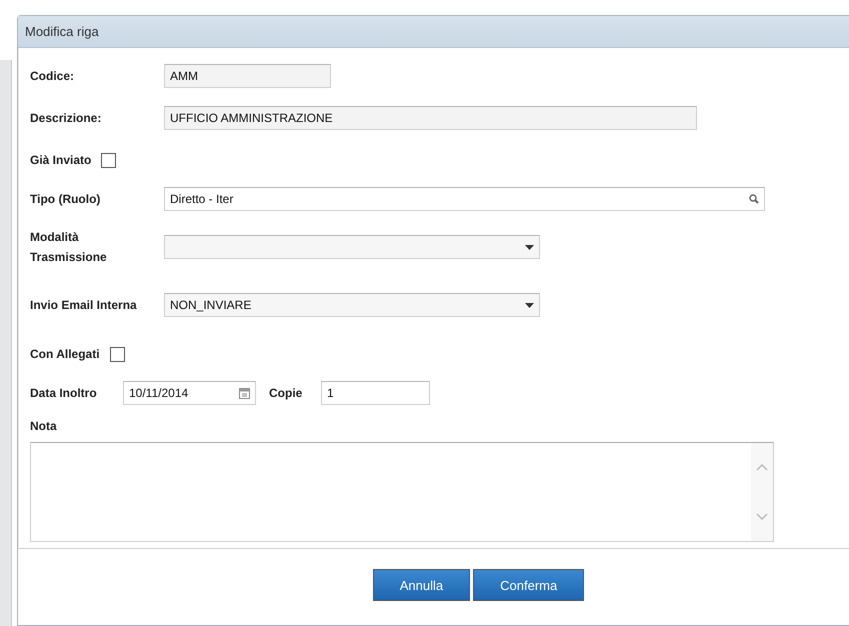 The image size is (849, 626). I want to click on field-label: Nota, so click(44, 426).